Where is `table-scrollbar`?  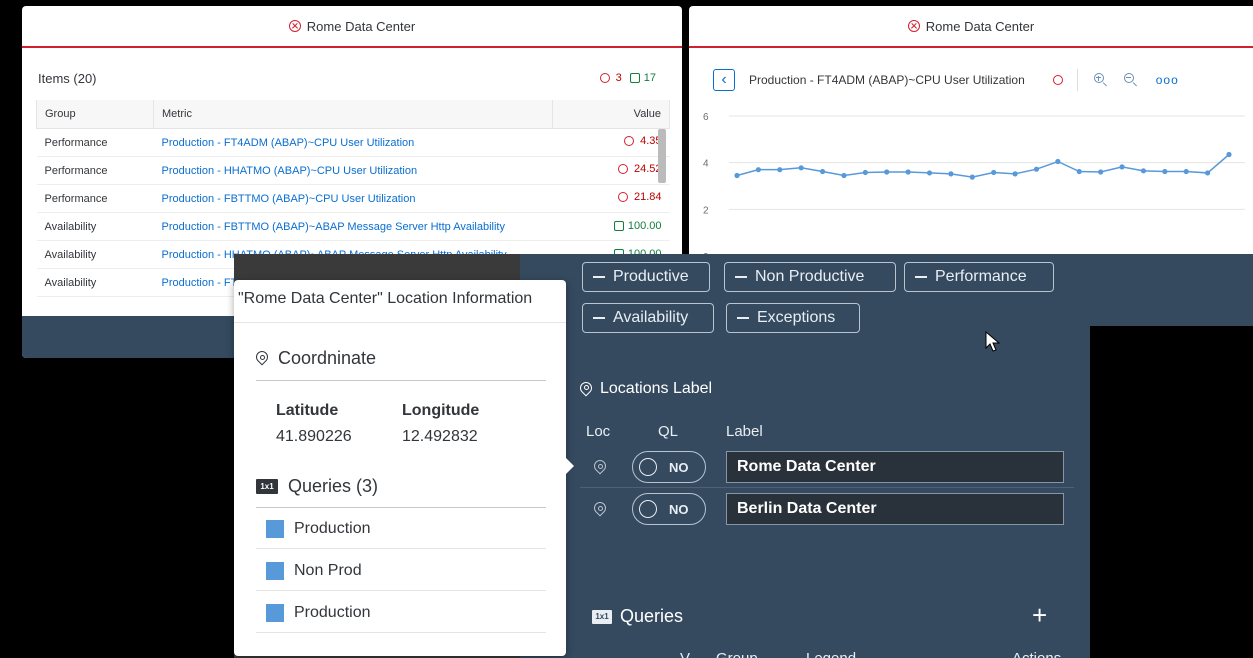 table-scrollbar is located at coordinates (662, 156).